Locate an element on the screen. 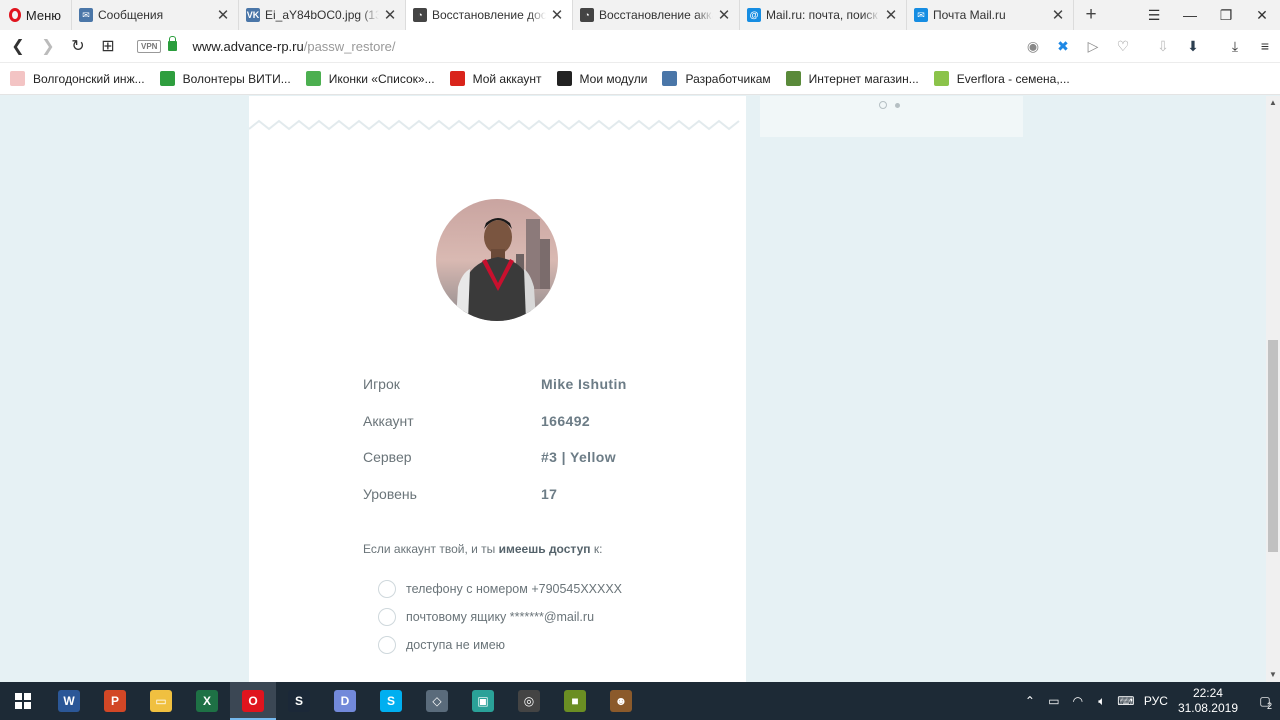  taskbar-app: P is located at coordinates (115, 701).